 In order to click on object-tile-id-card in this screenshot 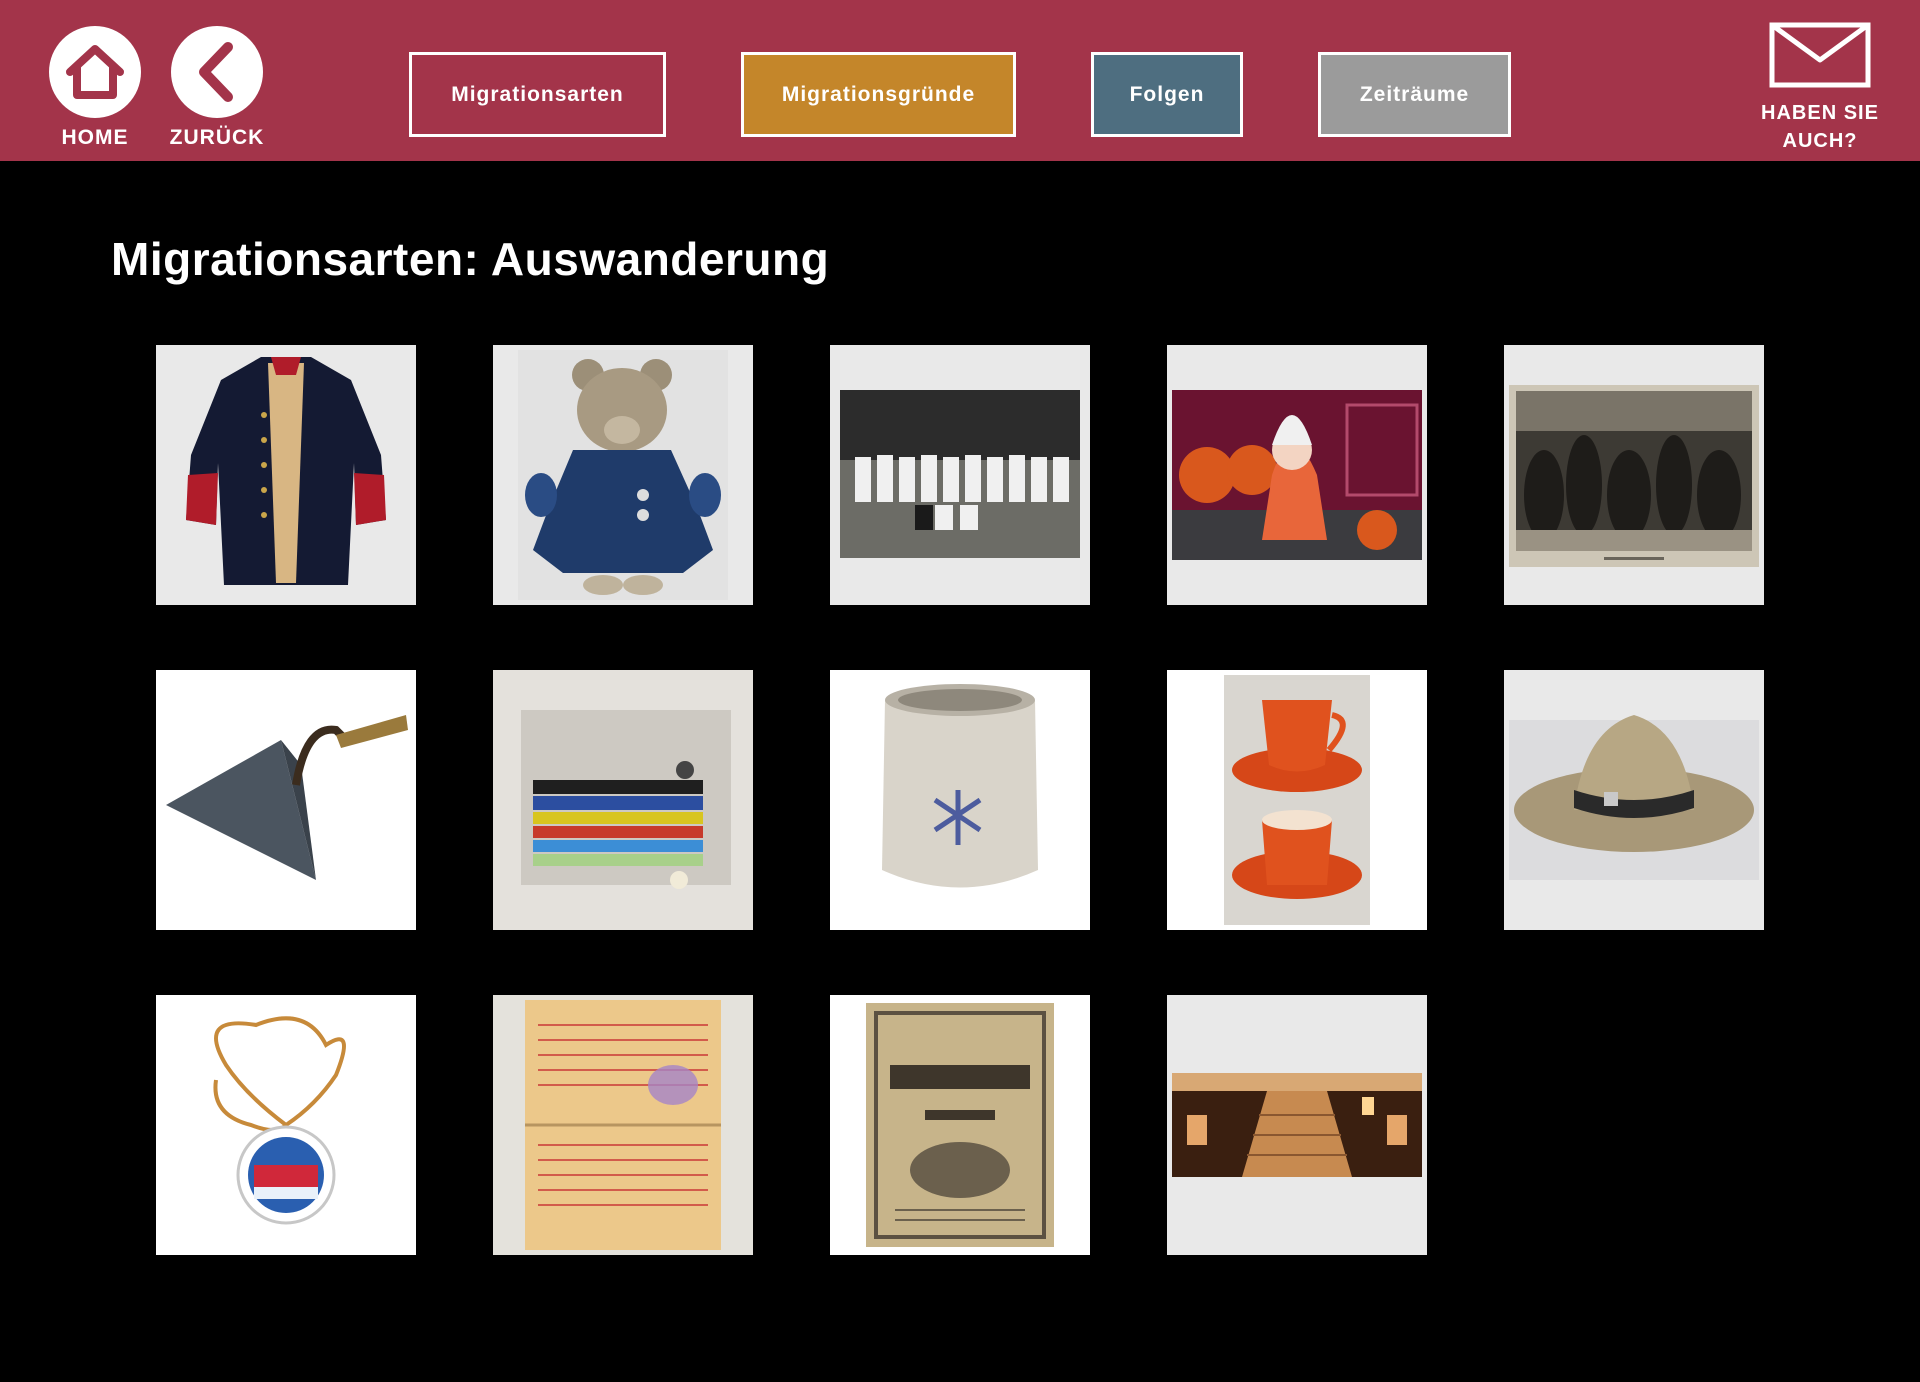, I will do `click(623, 1125)`.